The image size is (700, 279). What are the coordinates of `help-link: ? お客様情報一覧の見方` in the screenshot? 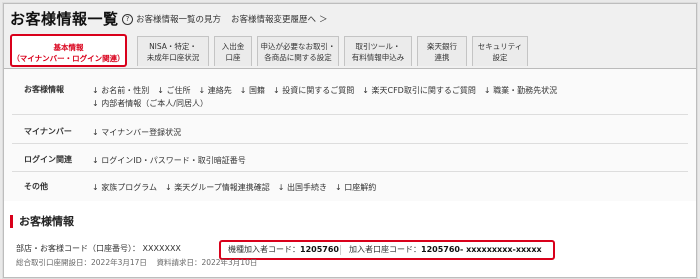 It's located at (171, 19).